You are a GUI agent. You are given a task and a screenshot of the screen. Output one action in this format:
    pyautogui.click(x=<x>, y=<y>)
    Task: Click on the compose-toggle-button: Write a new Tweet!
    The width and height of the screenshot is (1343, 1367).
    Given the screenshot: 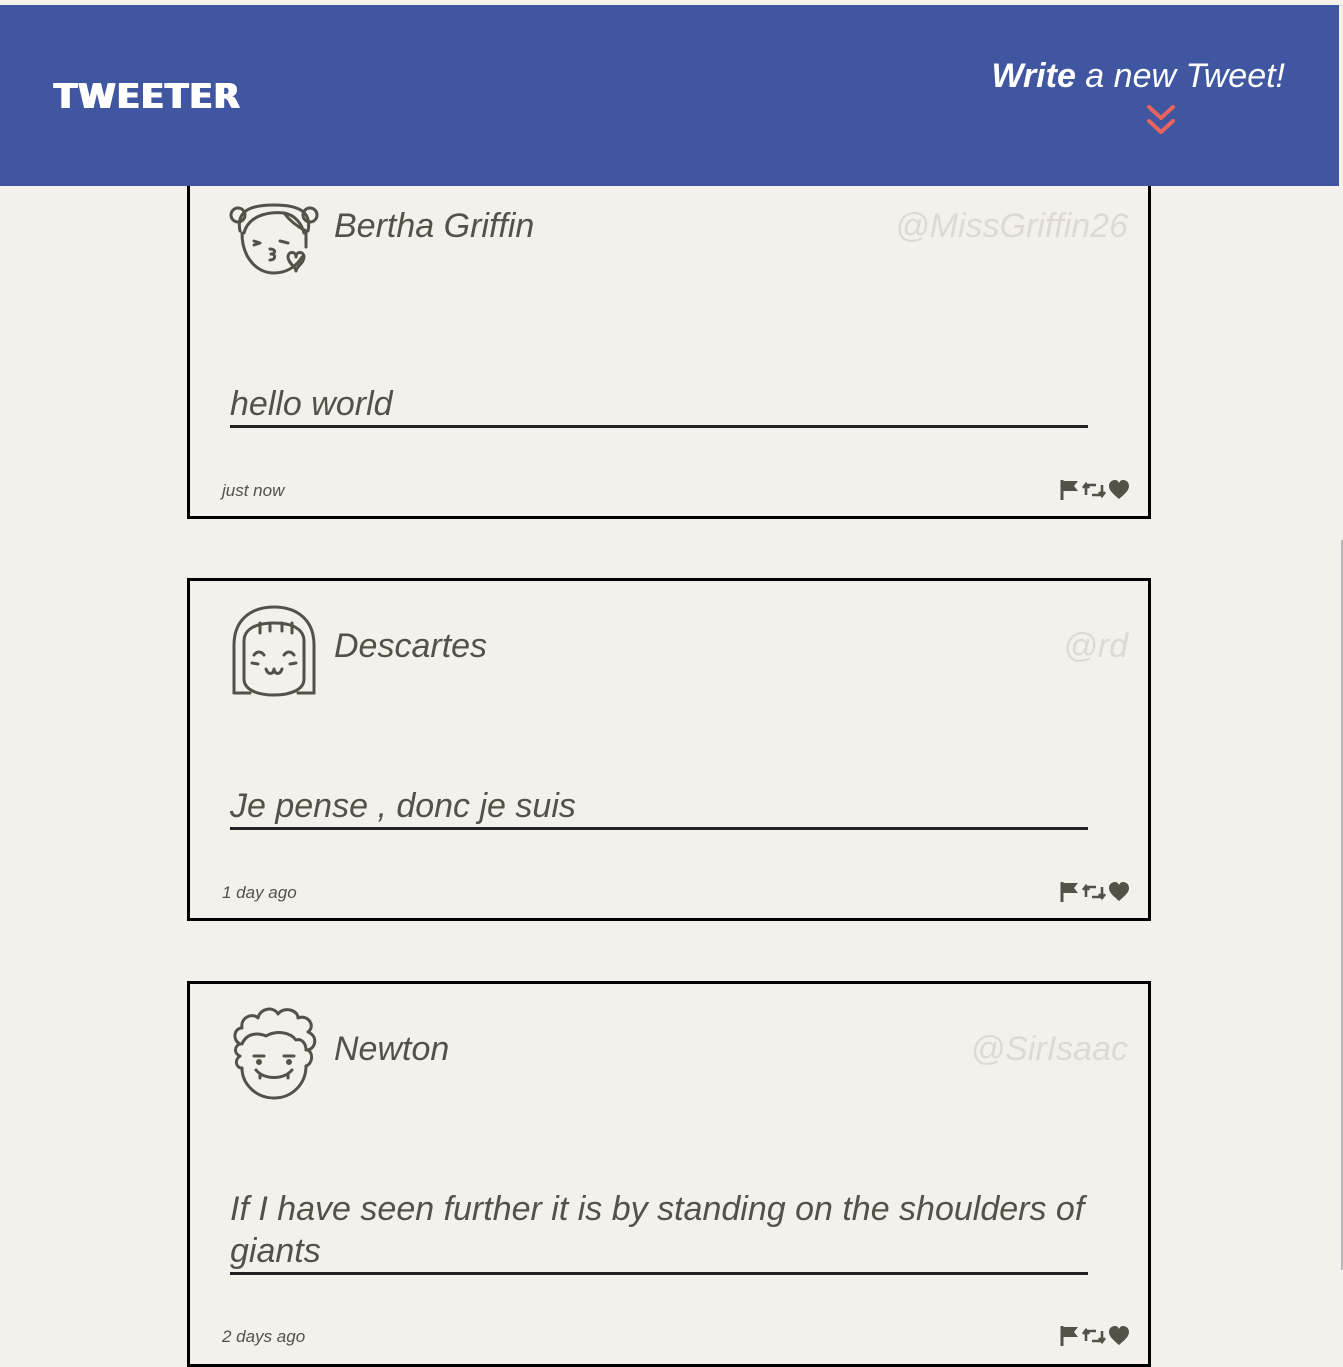 What is the action you would take?
    pyautogui.click(x=1125, y=97)
    